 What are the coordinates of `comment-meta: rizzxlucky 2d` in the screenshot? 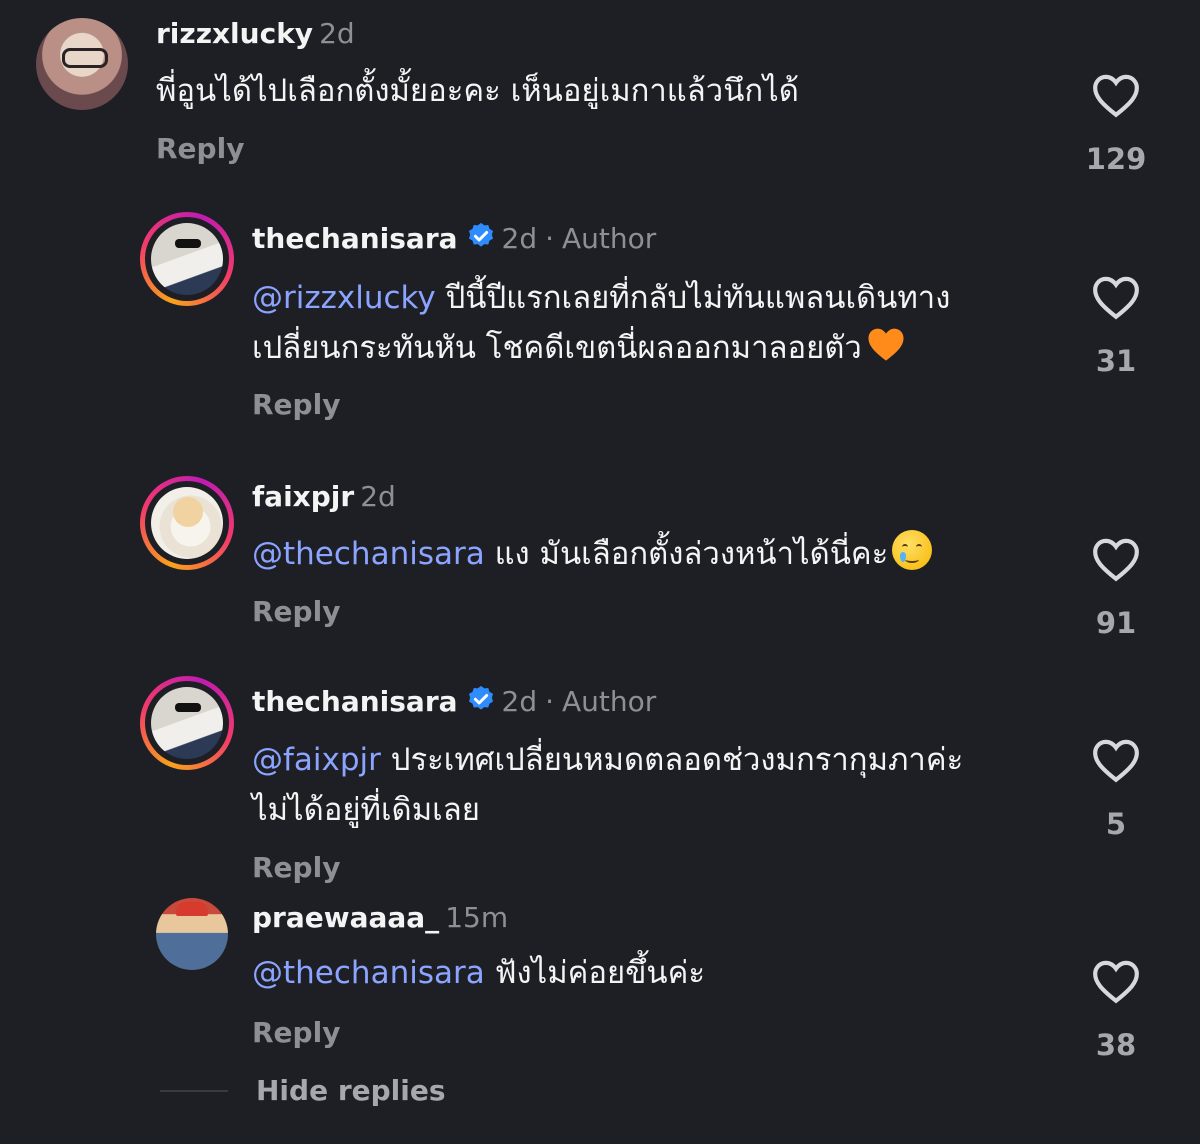 It's located at (255, 34).